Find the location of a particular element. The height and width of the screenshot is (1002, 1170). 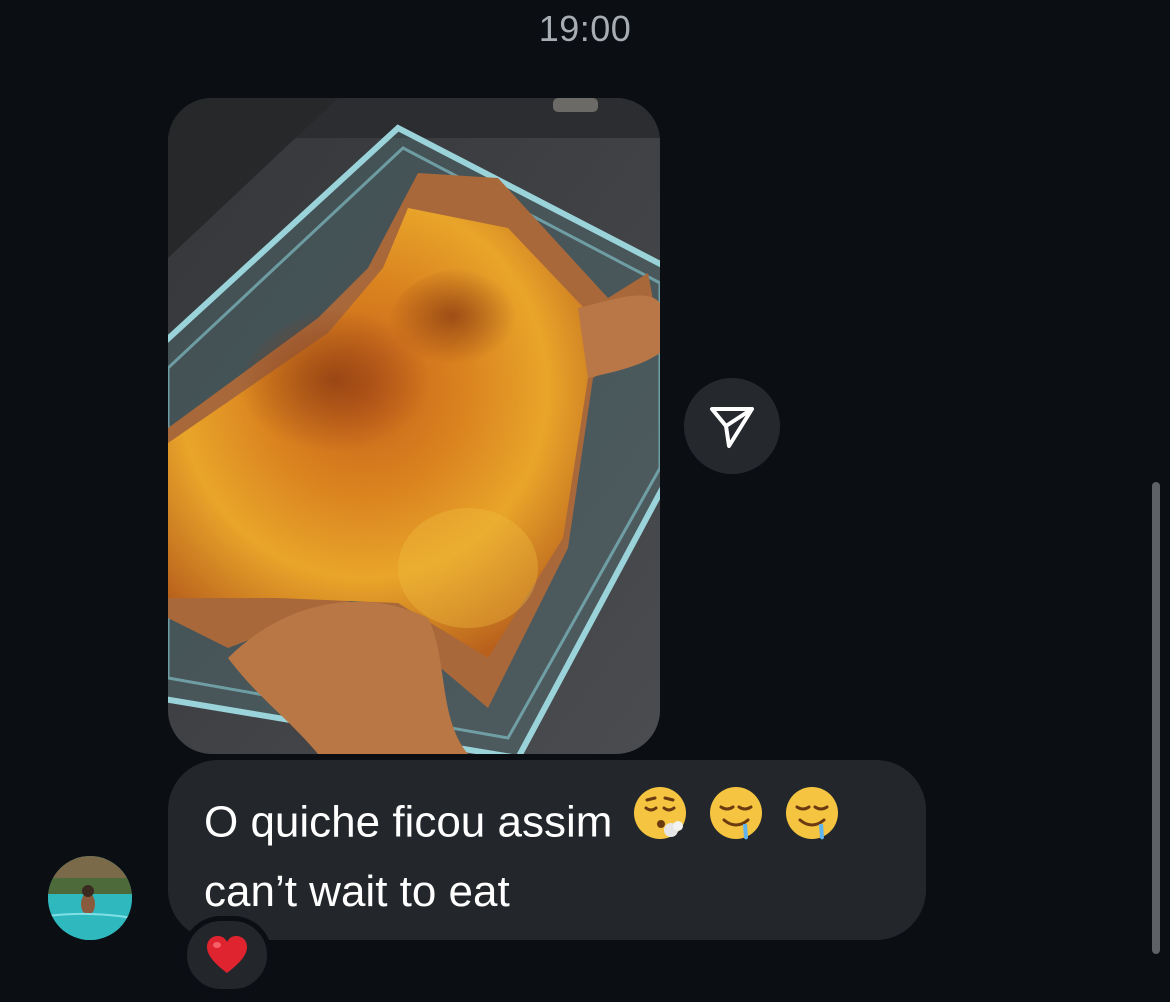

message-text-line-2: can’t wait to eat is located at coordinates (357, 891).